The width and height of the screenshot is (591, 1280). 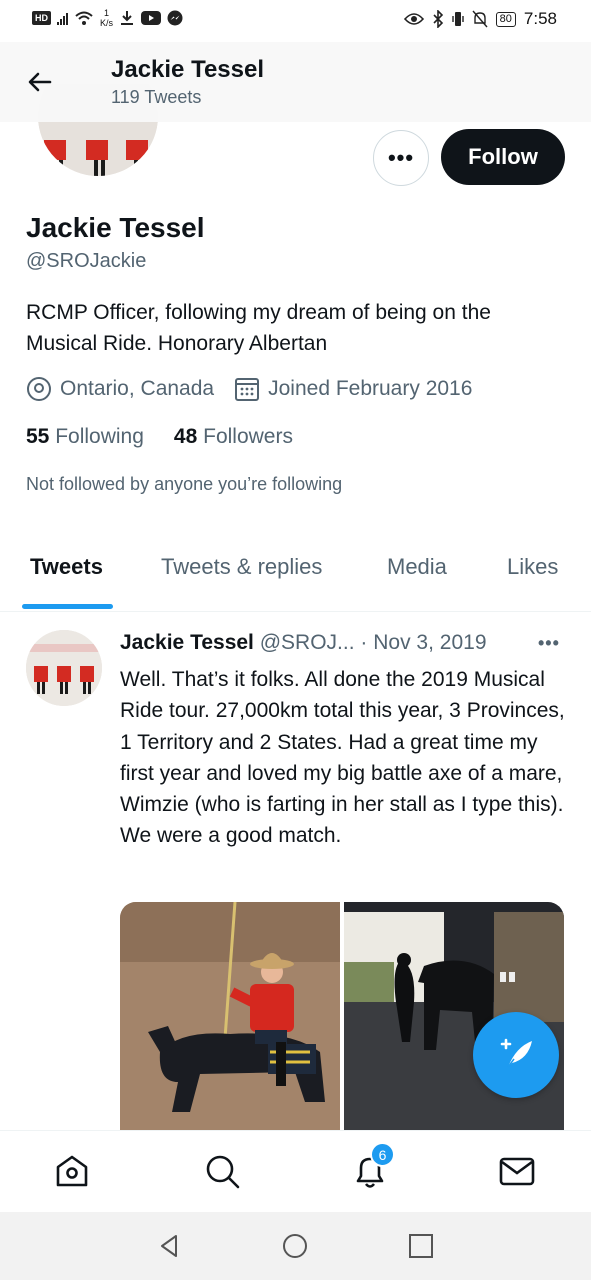 I want to click on header-tweet-count: 119 Tweets, so click(x=156, y=97).